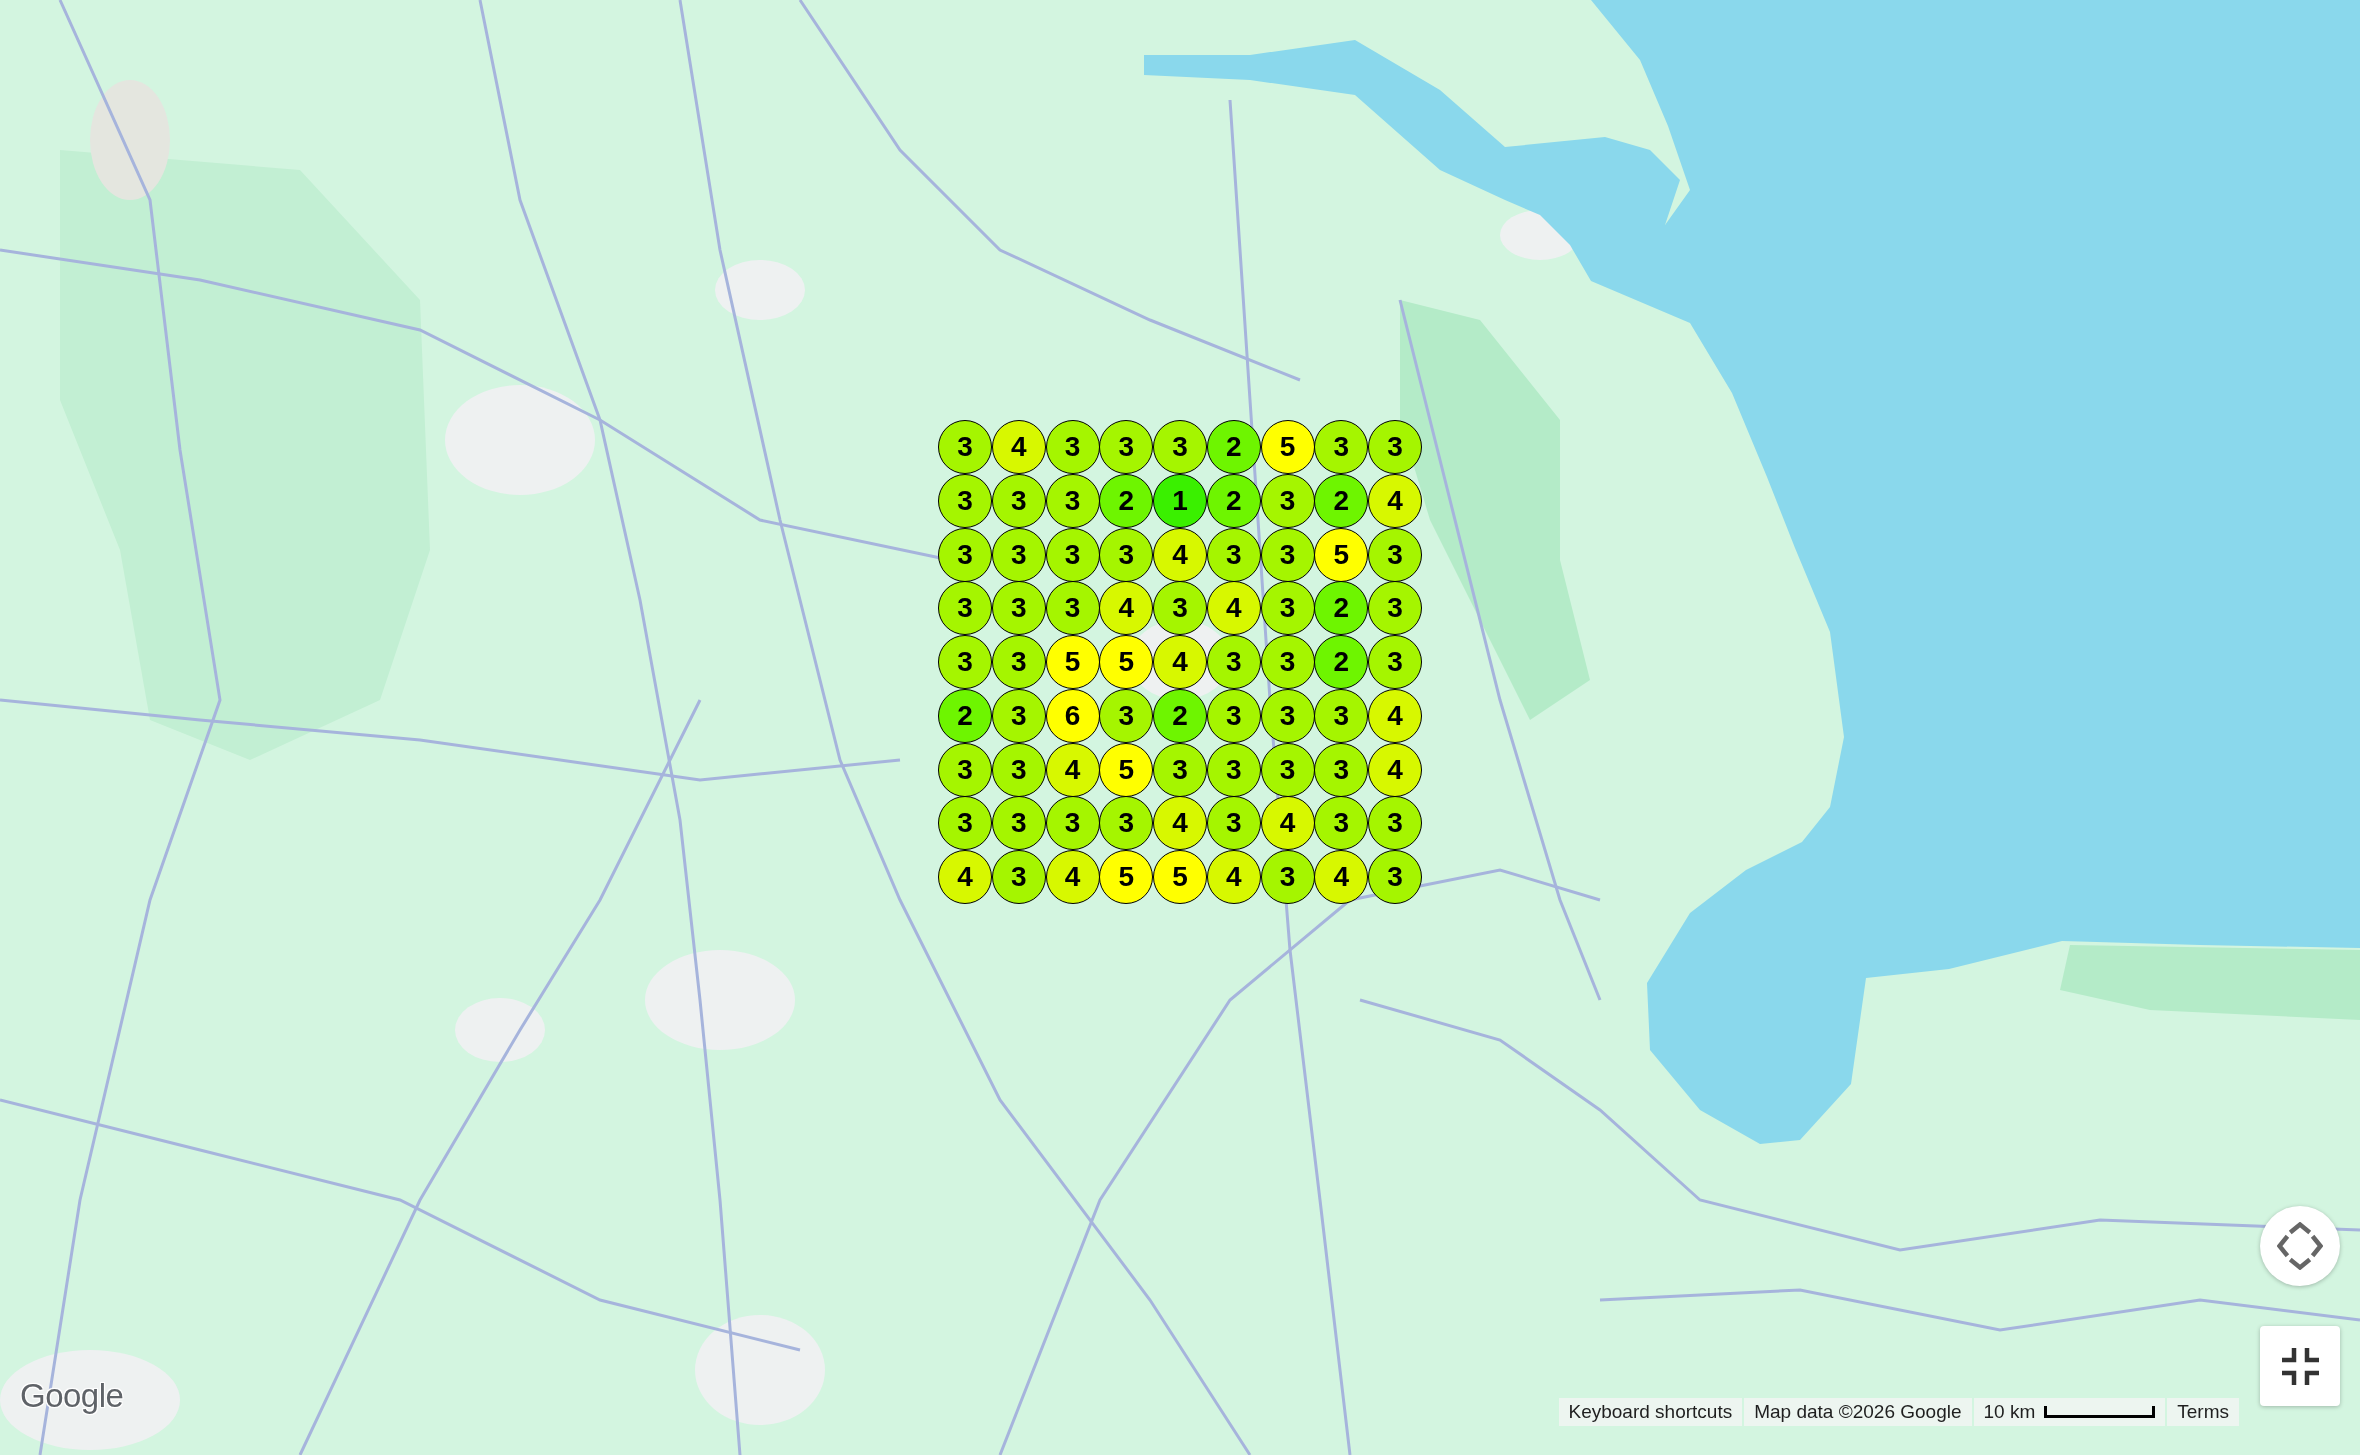  Describe the element at coordinates (1650, 1412) in the screenshot. I see `keyboard-shortcuts-button: Keyboard shortcuts` at that location.